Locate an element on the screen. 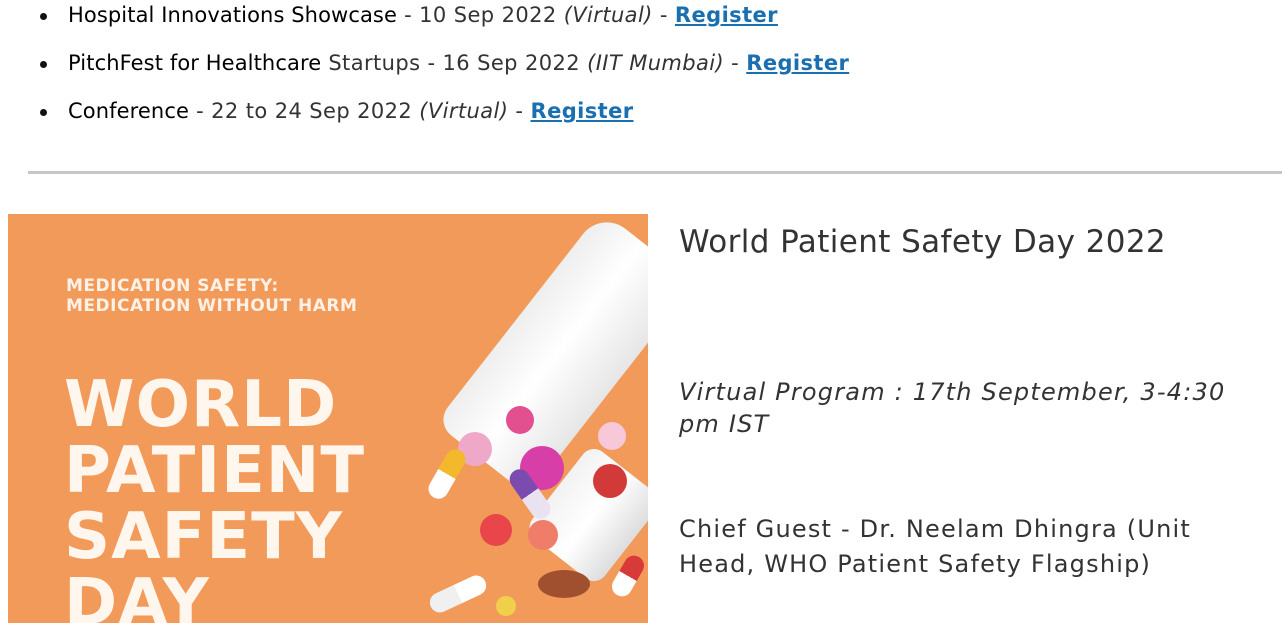  poster-headline-line: WORLD is located at coordinates (201, 405).